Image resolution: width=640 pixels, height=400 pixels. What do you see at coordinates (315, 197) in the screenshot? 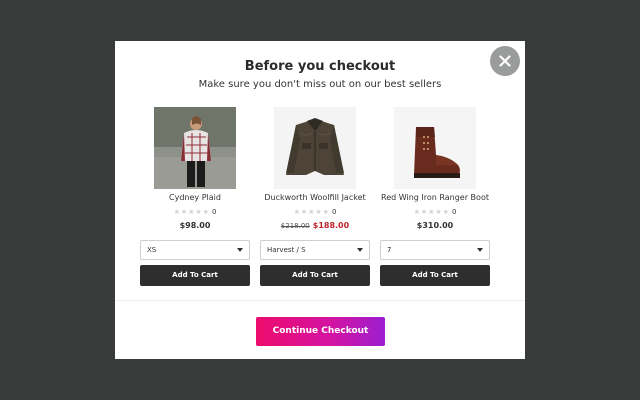
I see `product-name: Duckworth Woolfill Jacket` at bounding box center [315, 197].